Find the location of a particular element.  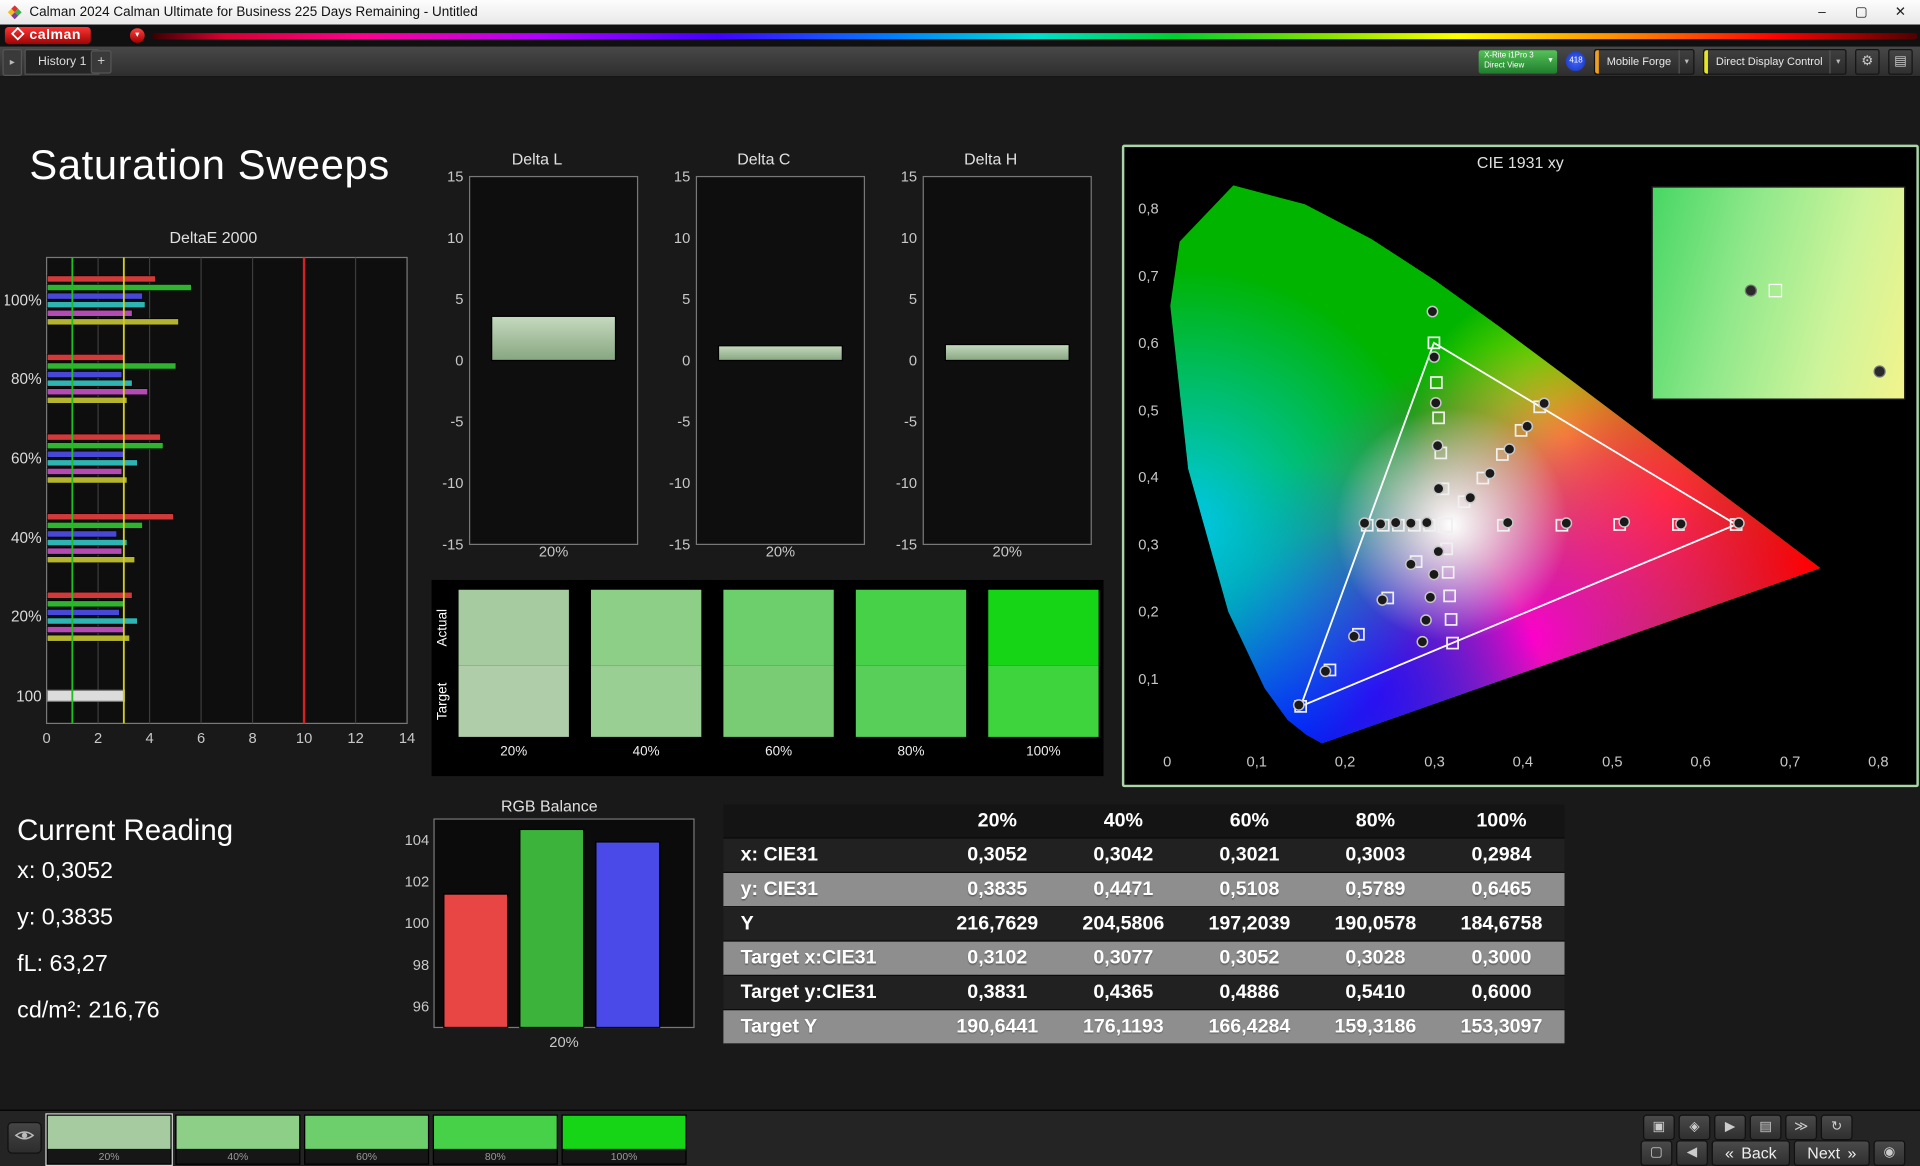

cie-y-tick: 0,2 is located at coordinates (1148, 613).